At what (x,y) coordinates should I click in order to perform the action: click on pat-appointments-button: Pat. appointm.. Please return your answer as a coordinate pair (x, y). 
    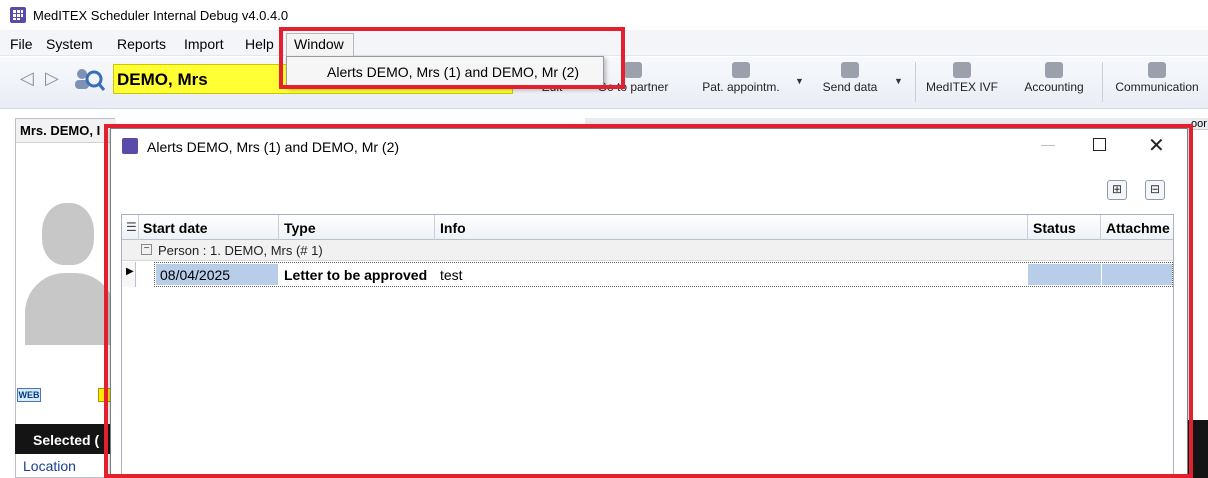
    Looking at the image, I should click on (741, 83).